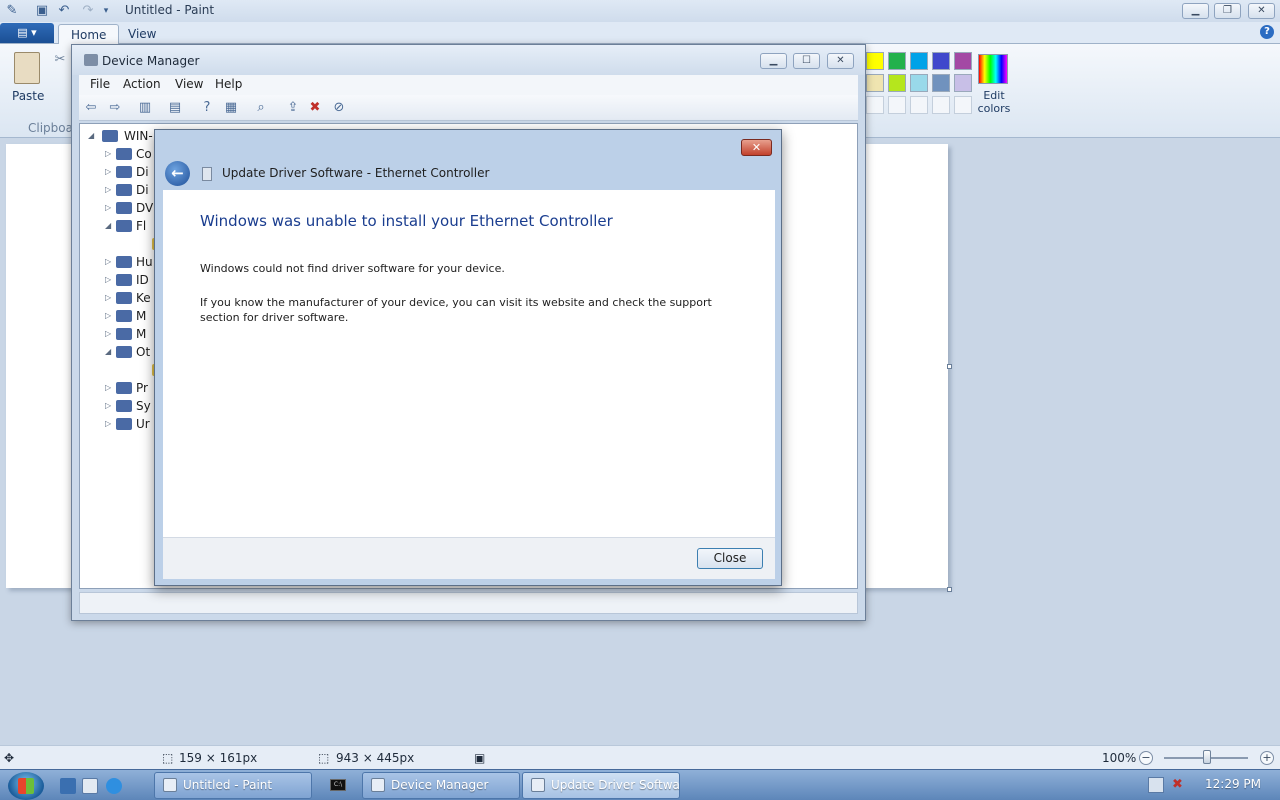  I want to click on dm-close-button: ✕, so click(840, 61).